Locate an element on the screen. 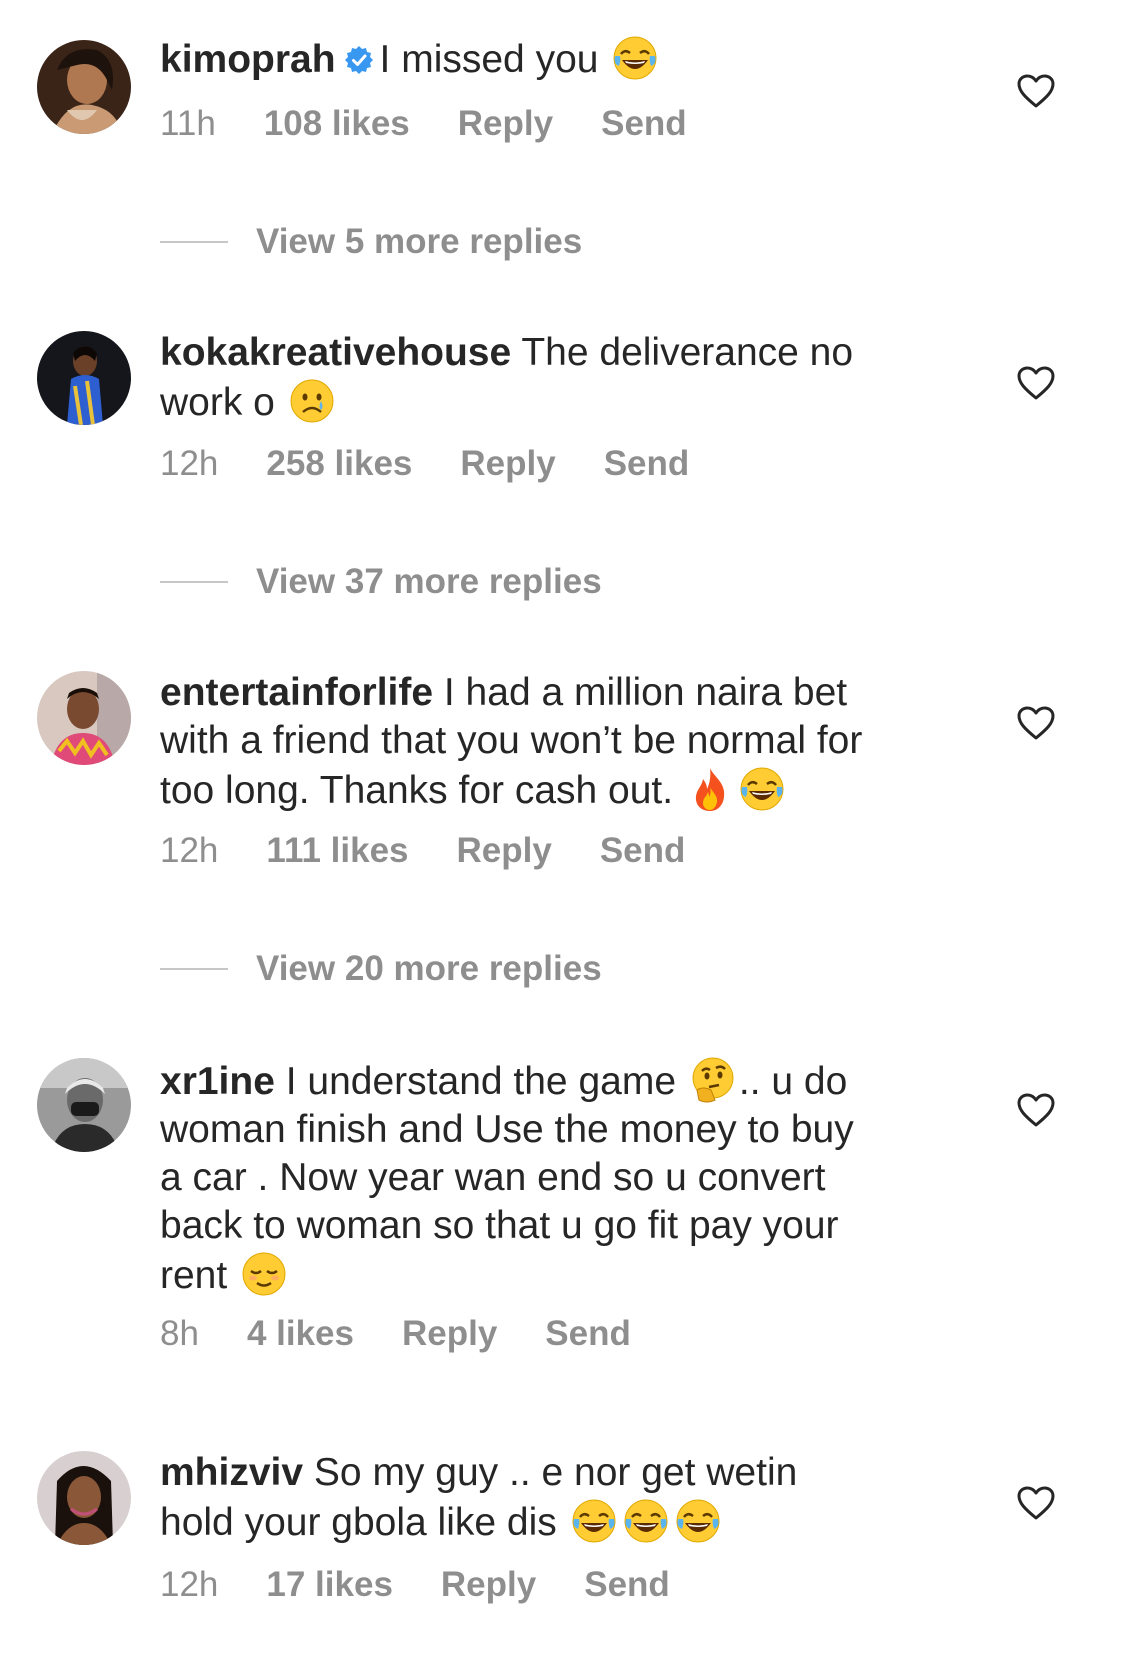 The width and height of the screenshot is (1125, 1671). comment-body: I missed you is located at coordinates (489, 59).